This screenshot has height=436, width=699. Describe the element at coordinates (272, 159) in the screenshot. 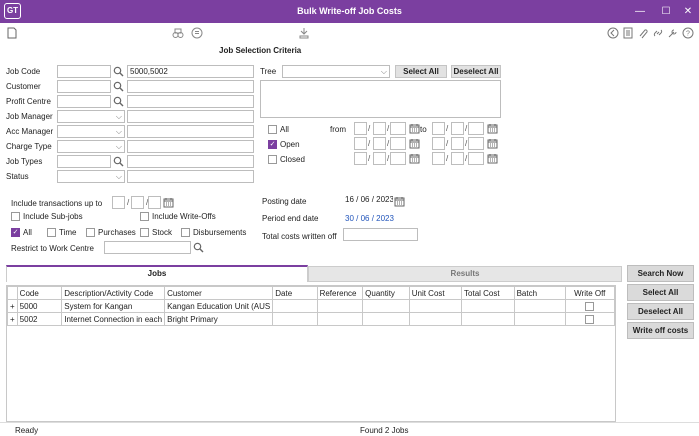

I see `status-closed-checkbox` at that location.